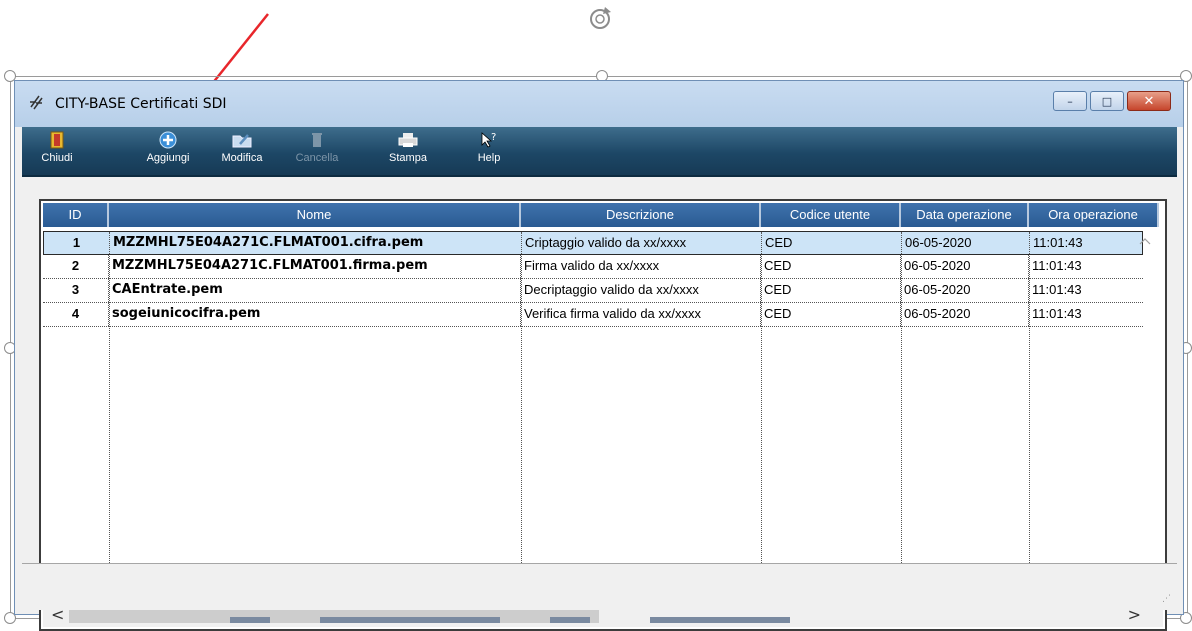  Describe the element at coordinates (600, 19) in the screenshot. I see `rotate-handle-icon` at that location.